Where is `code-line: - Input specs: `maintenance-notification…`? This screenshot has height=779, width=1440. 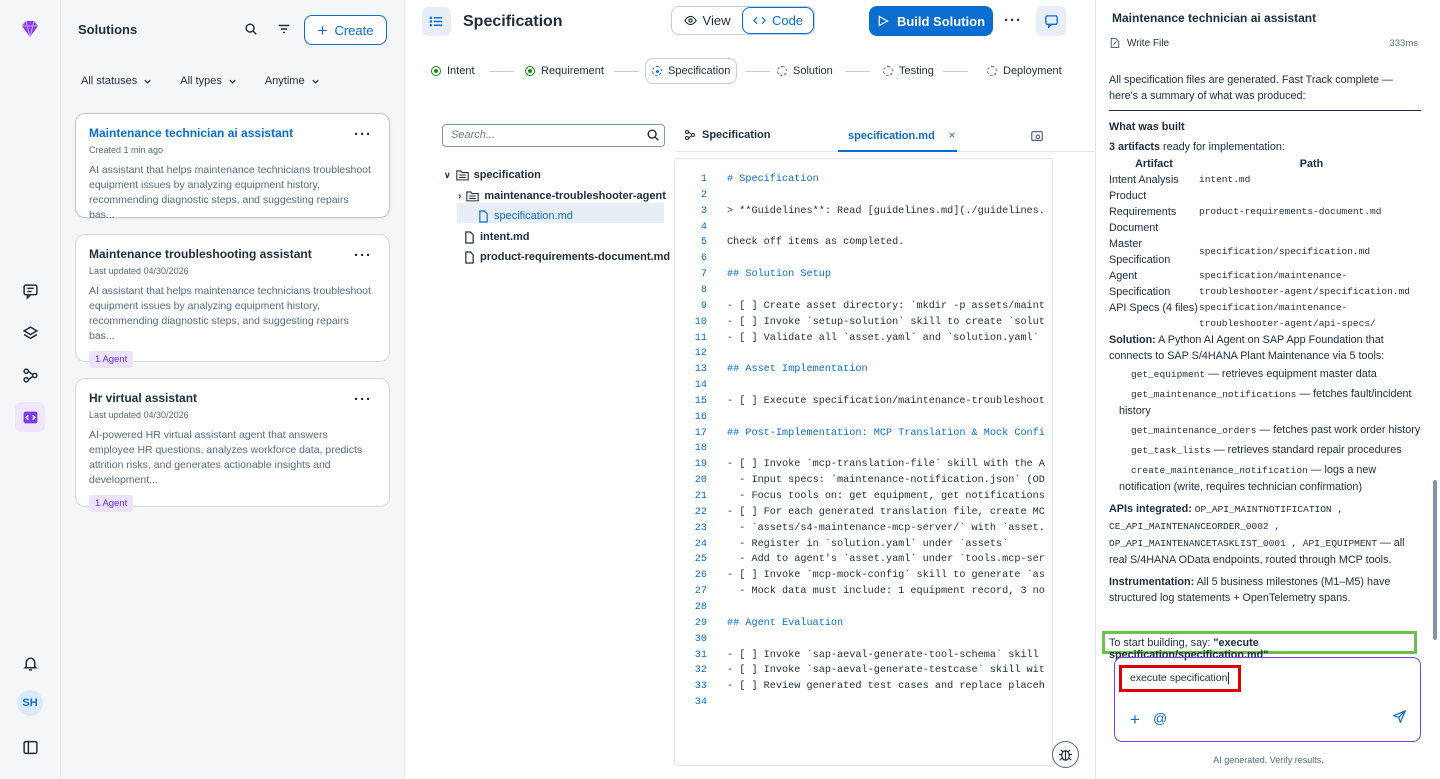 code-line: - Input specs: `maintenance-notification… is located at coordinates (886, 481).